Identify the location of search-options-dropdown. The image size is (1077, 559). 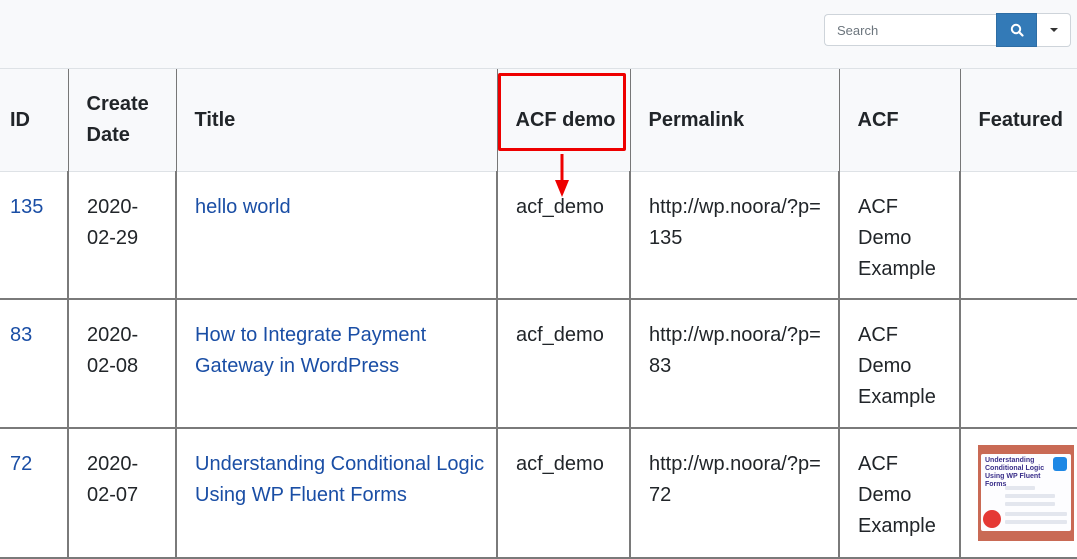
(1054, 30).